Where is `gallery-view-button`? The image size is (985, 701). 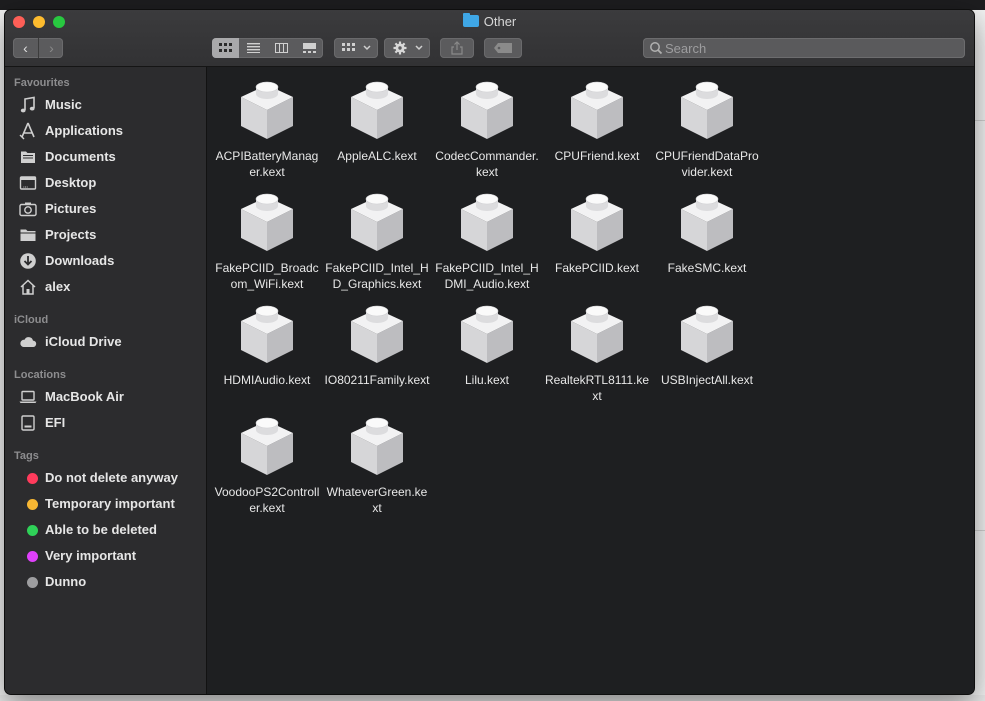
gallery-view-button is located at coordinates (309, 48).